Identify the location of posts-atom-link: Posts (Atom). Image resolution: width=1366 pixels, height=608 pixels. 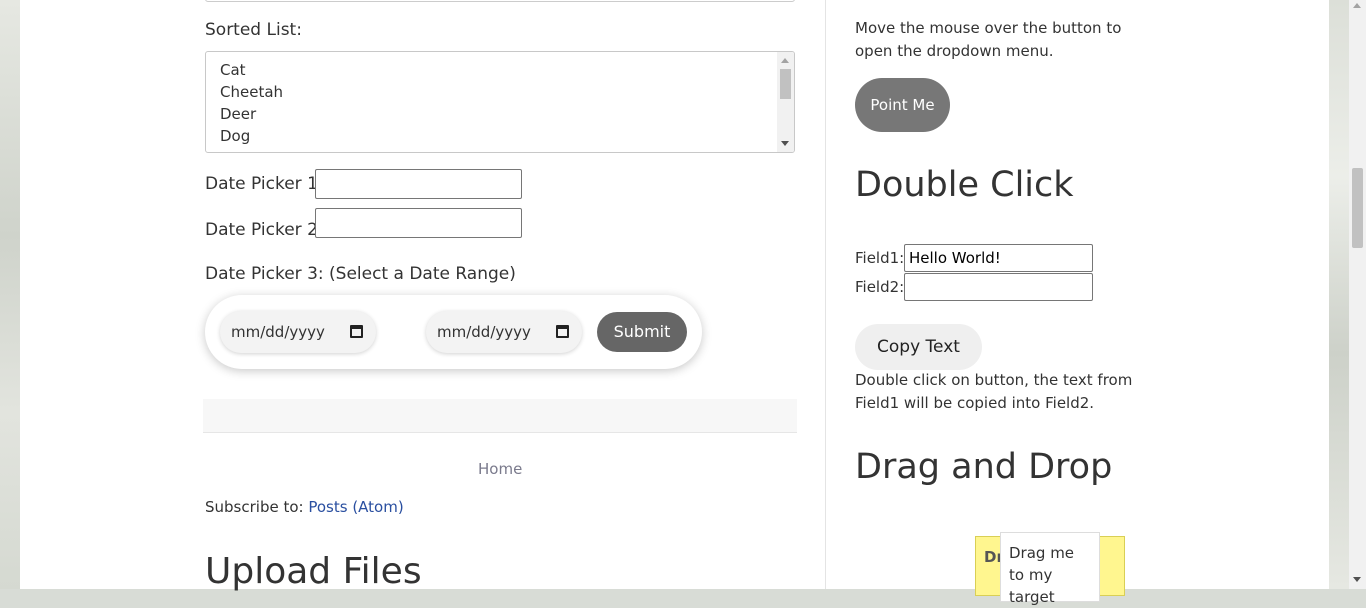
(355, 507).